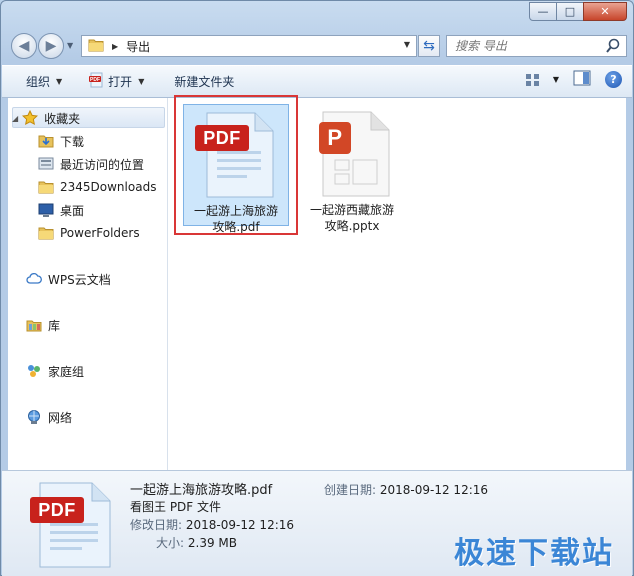 Image resolution: width=634 pixels, height=576 pixels. Describe the element at coordinates (30, 118) in the screenshot. I see `star-icon` at that location.